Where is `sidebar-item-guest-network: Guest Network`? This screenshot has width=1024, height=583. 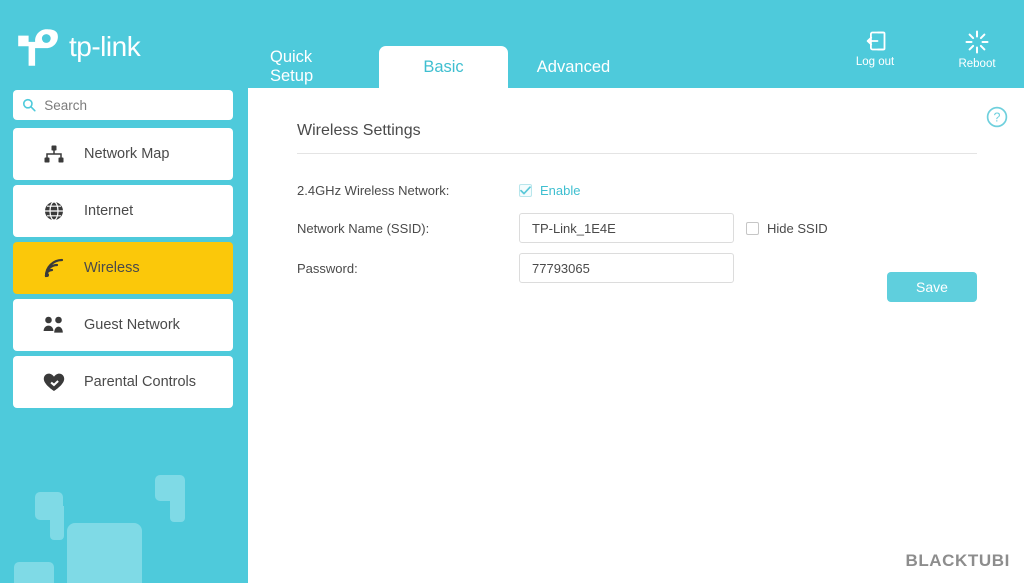 sidebar-item-guest-network: Guest Network is located at coordinates (123, 325).